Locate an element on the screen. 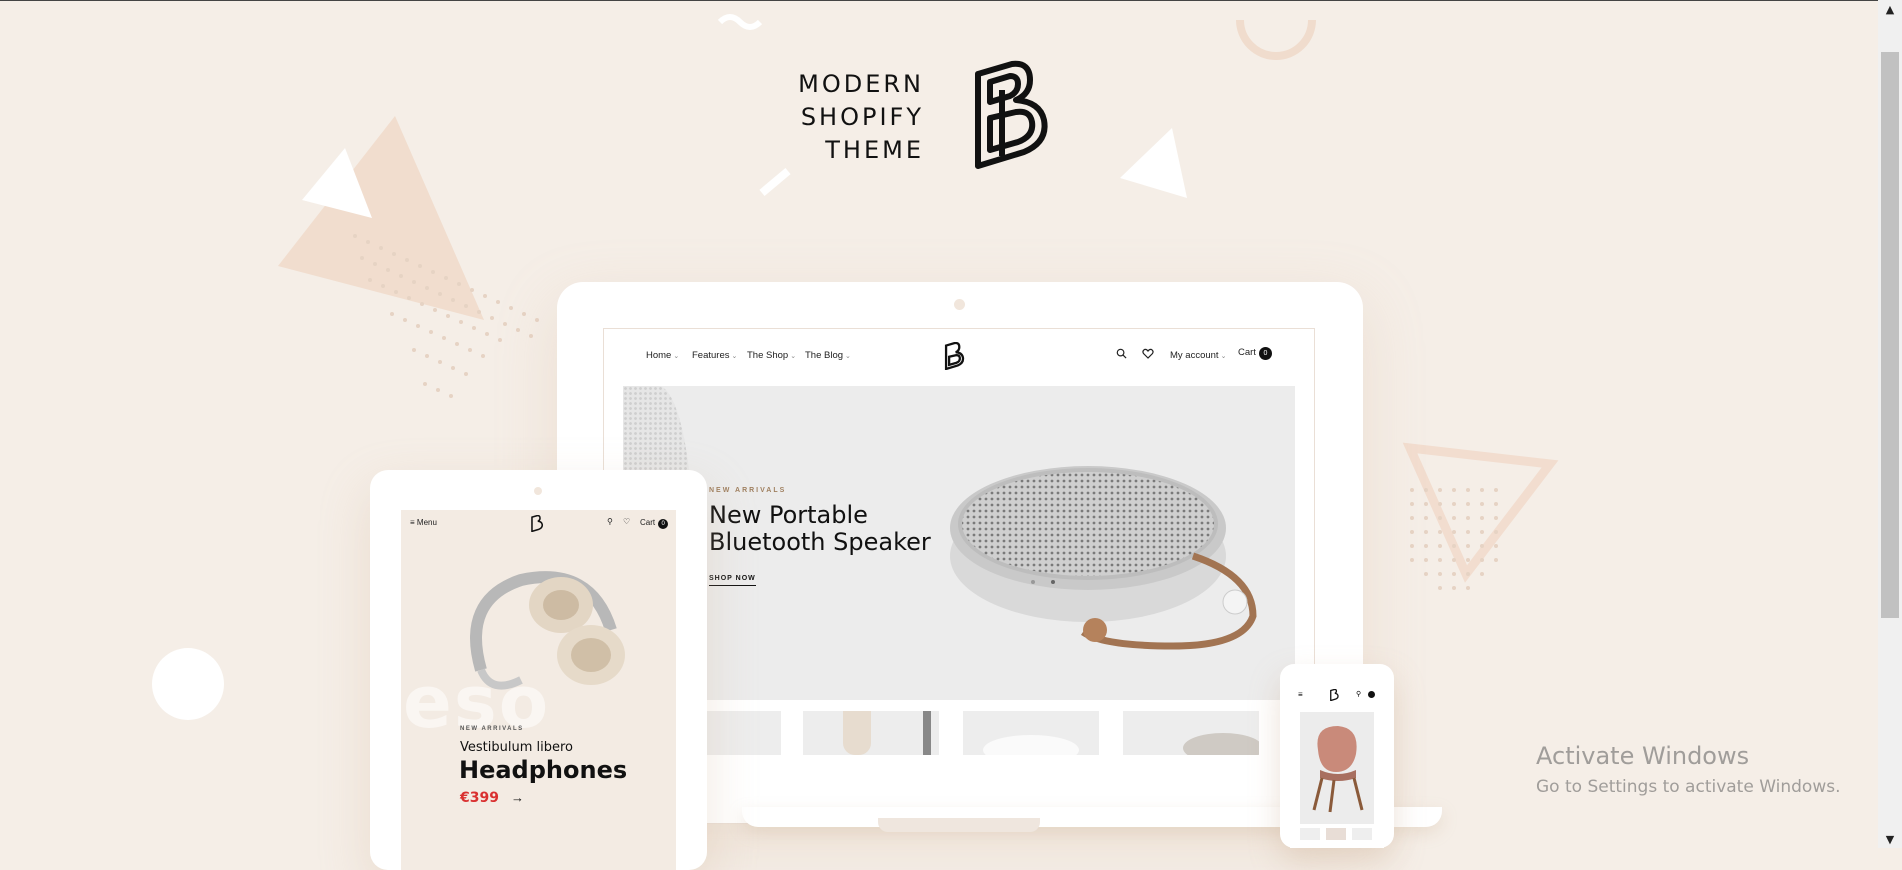 The width and height of the screenshot is (1902, 870). nav-features-label: Features is located at coordinates (711, 355).